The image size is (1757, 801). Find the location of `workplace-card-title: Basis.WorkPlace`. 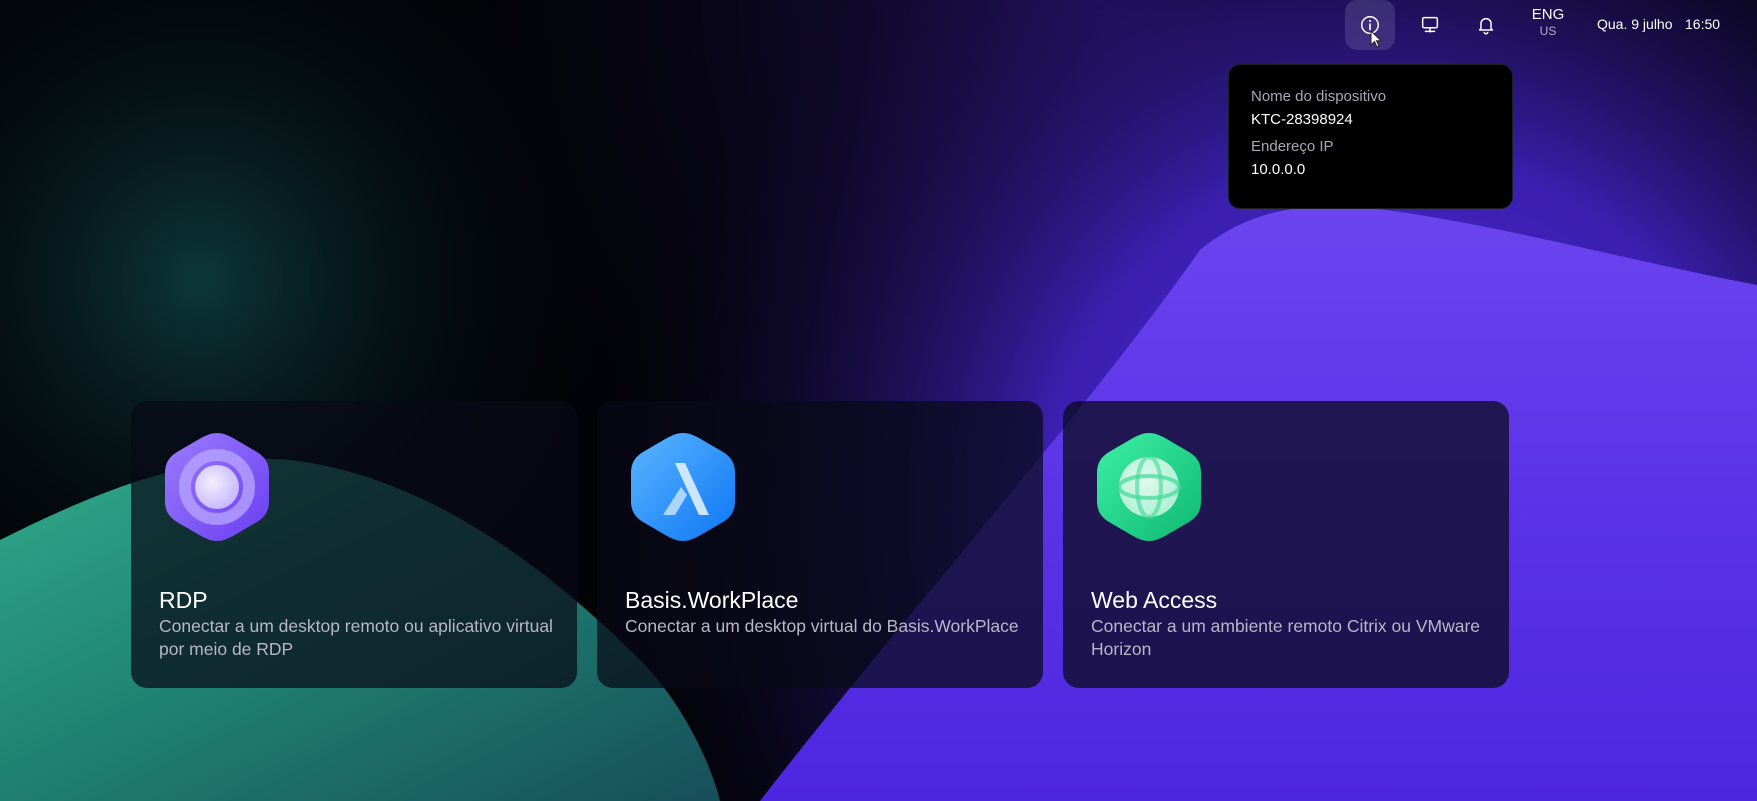

workplace-card-title: Basis.WorkPlace is located at coordinates (712, 600).